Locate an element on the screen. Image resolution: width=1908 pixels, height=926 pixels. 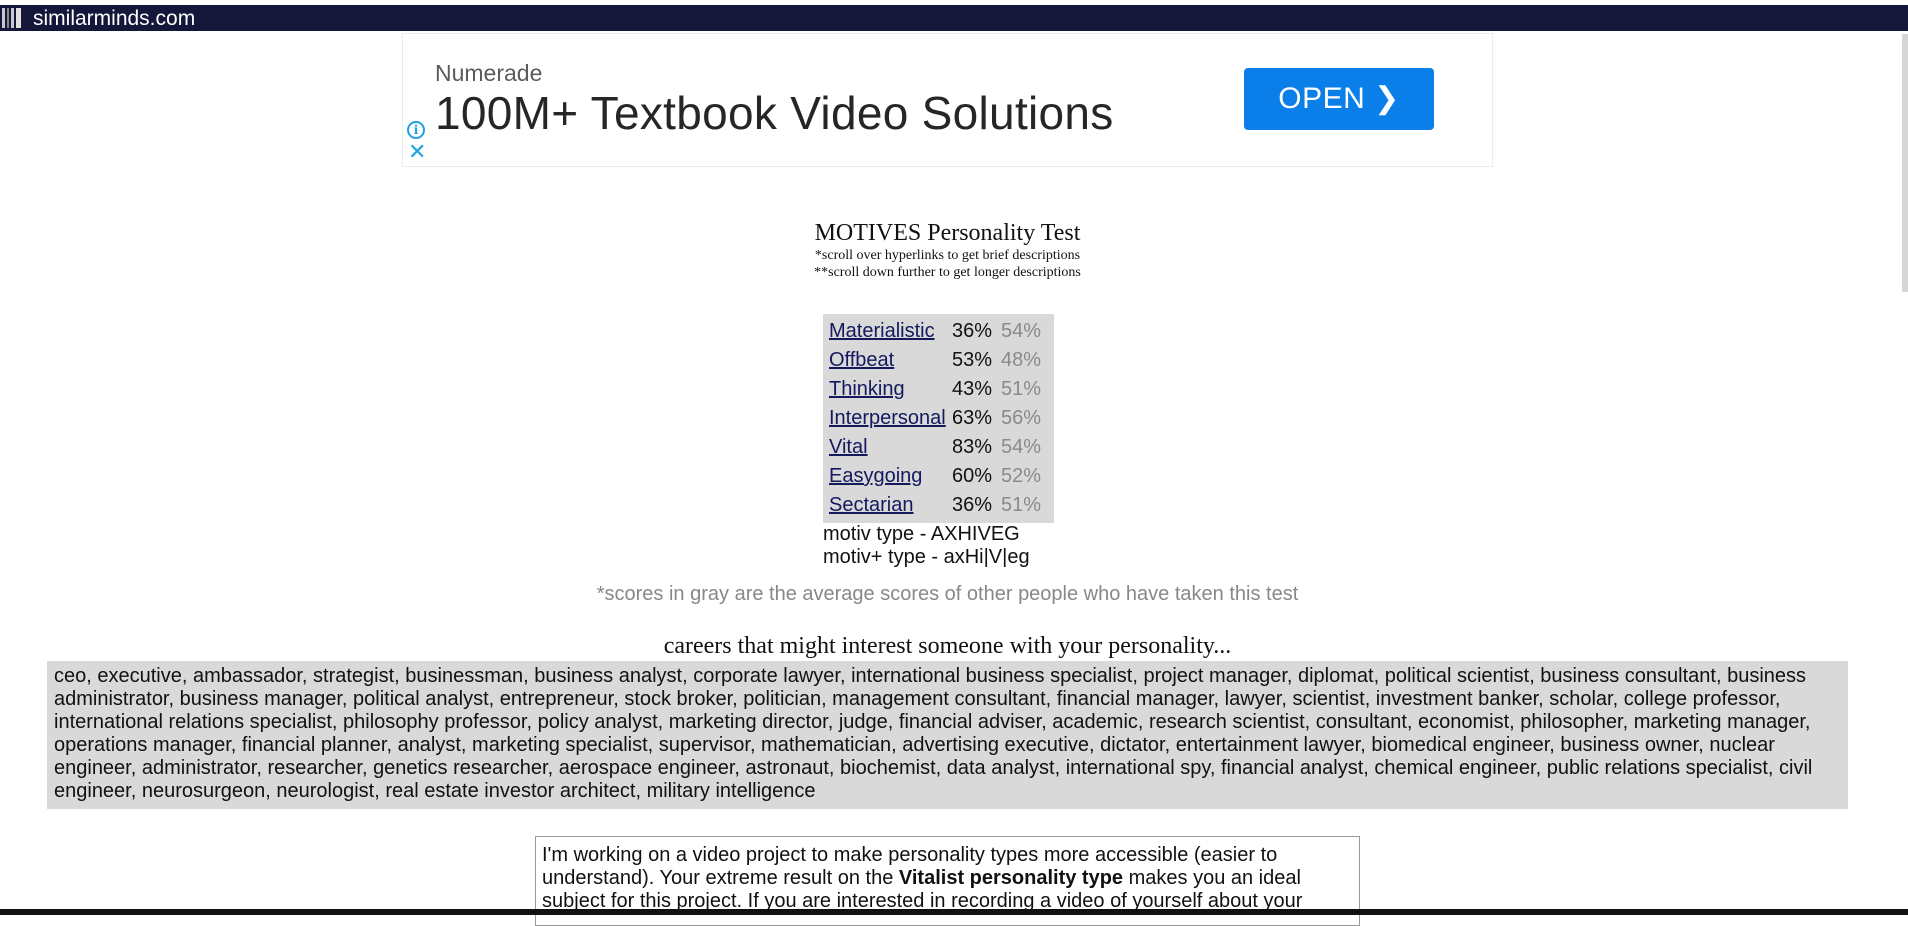
your-score: 43% is located at coordinates (972, 389).